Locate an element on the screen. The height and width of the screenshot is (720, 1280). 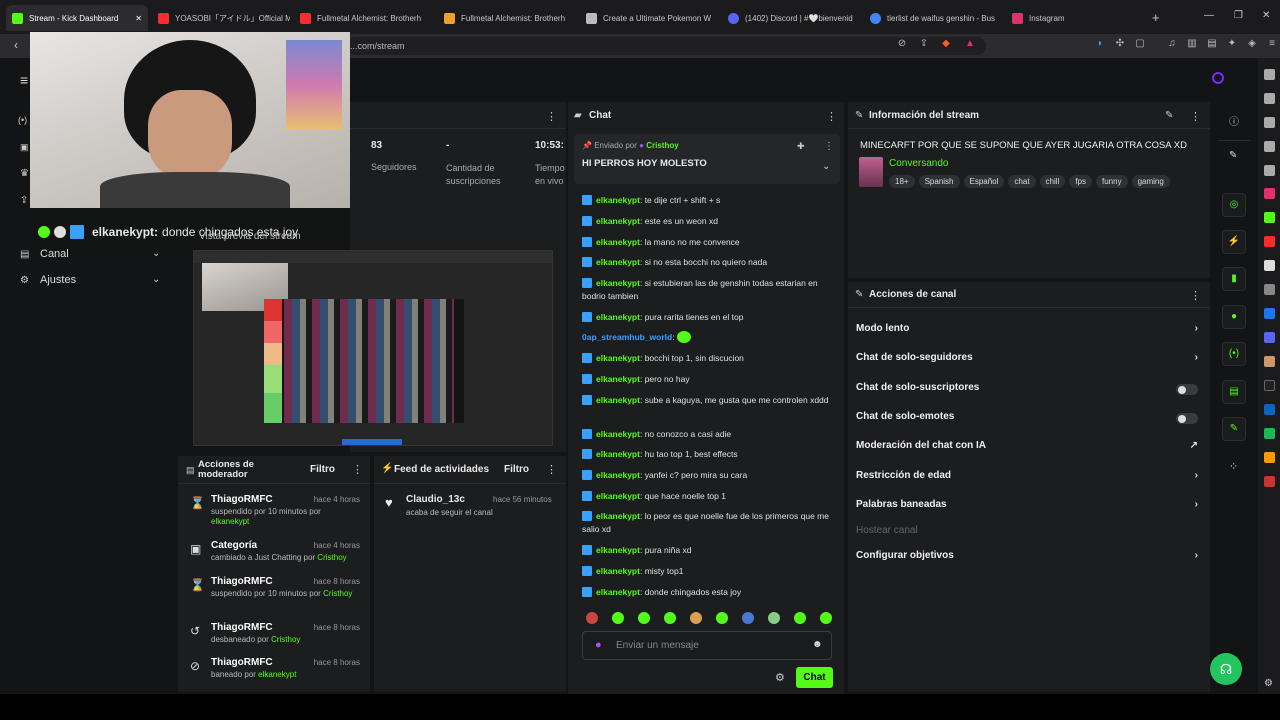
sidebar-item-canal: Canal is located at coordinates (54, 254).